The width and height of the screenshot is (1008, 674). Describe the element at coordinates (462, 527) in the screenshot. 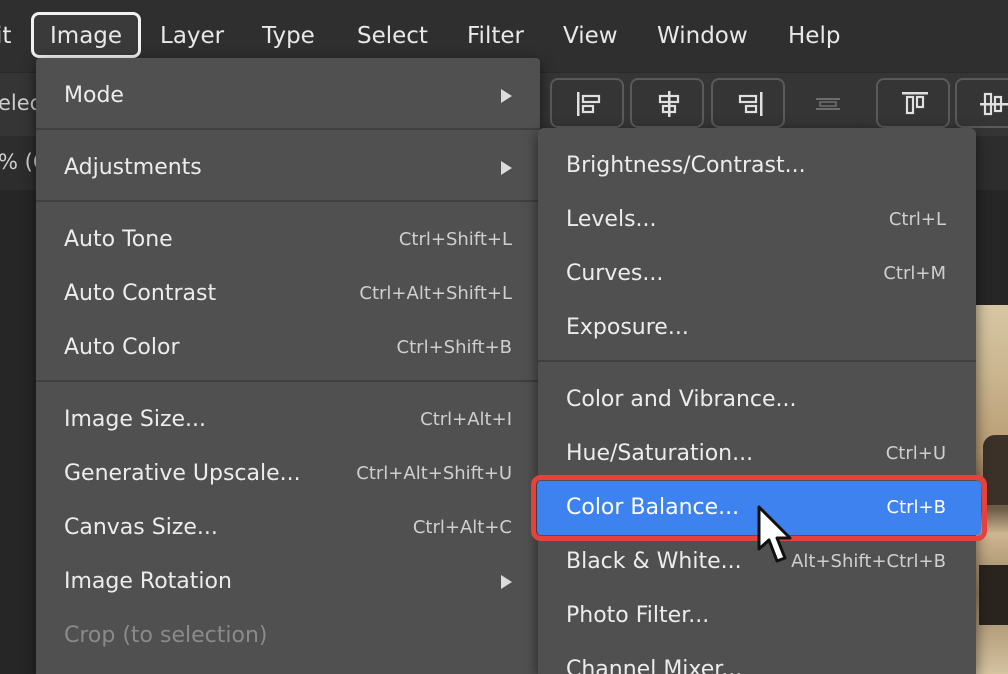

I see `menu-item-shortcut: Ctrl+Alt+C` at that location.